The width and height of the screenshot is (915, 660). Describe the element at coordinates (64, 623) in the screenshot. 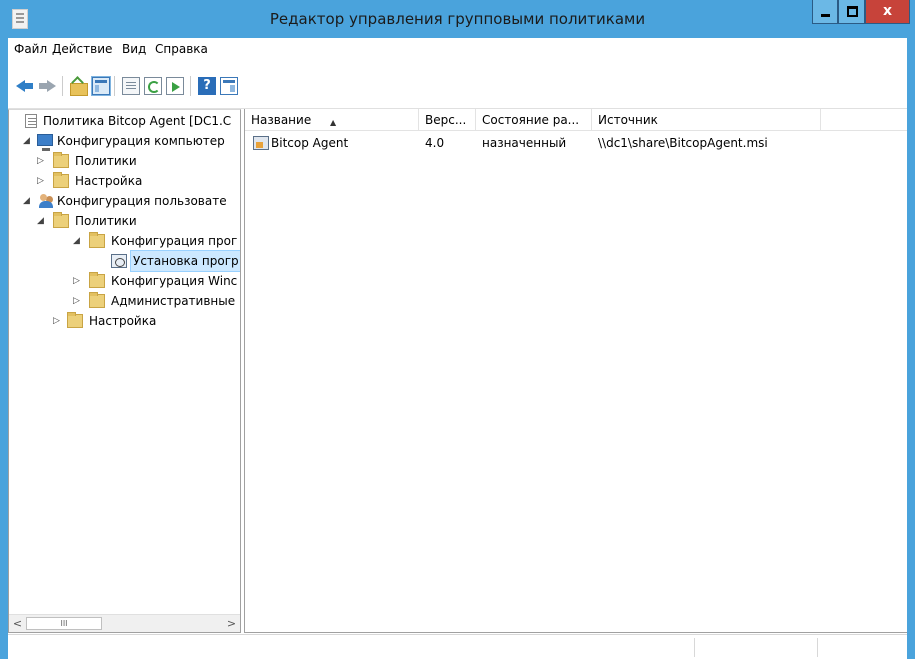

I see `scroll-thumb: III` at that location.